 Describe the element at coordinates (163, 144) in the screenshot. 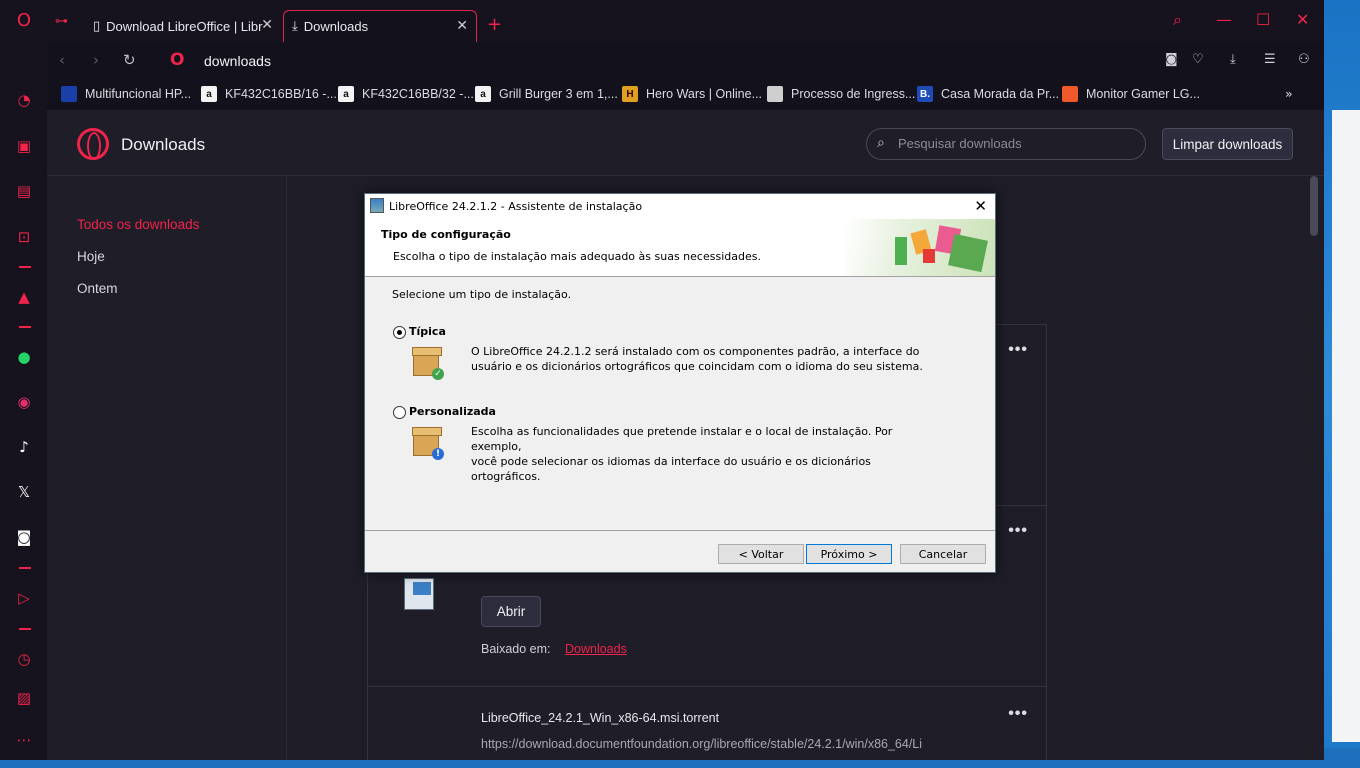

I see `page-title: Downloads` at that location.